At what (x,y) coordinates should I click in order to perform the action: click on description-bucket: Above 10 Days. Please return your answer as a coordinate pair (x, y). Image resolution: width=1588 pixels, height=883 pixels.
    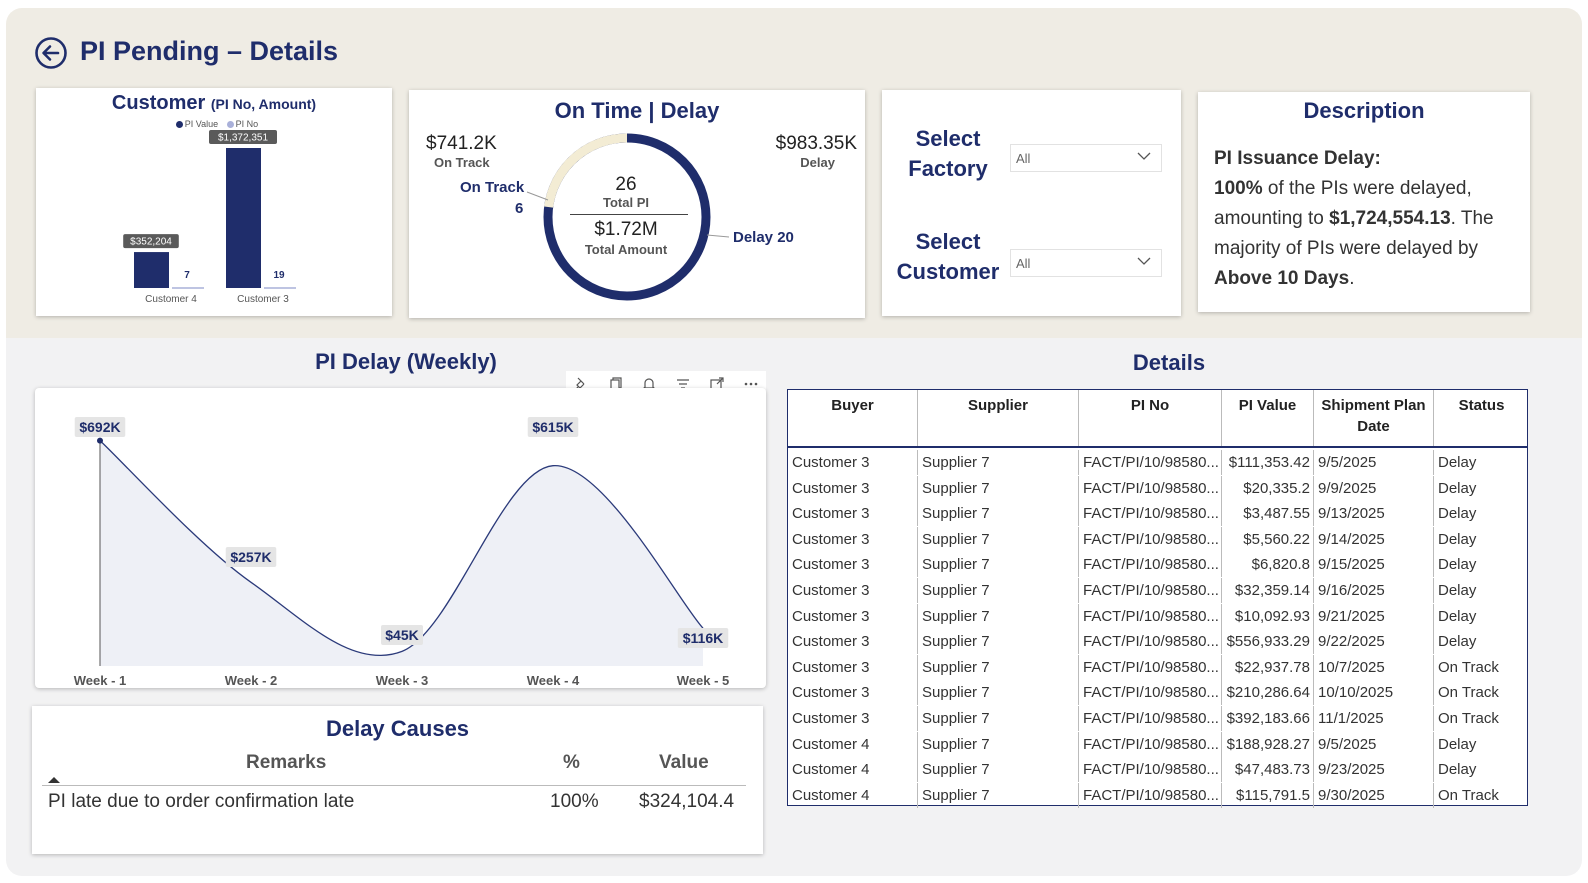
    Looking at the image, I should click on (1282, 278).